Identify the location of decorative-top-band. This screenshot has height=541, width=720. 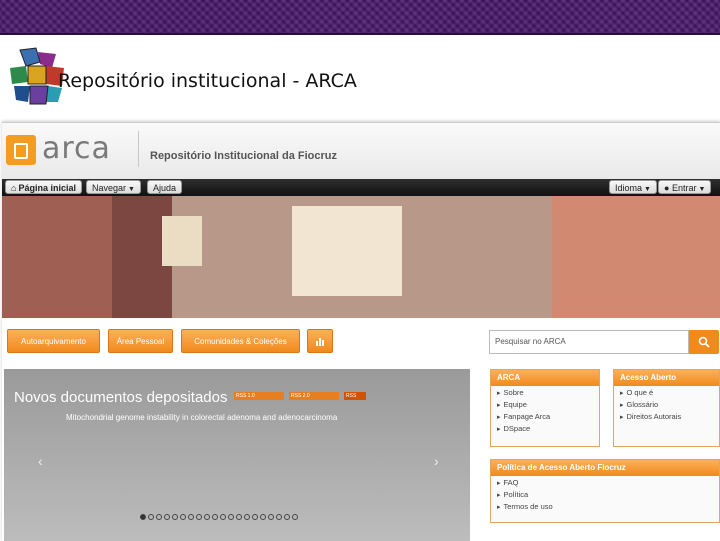
(360, 17).